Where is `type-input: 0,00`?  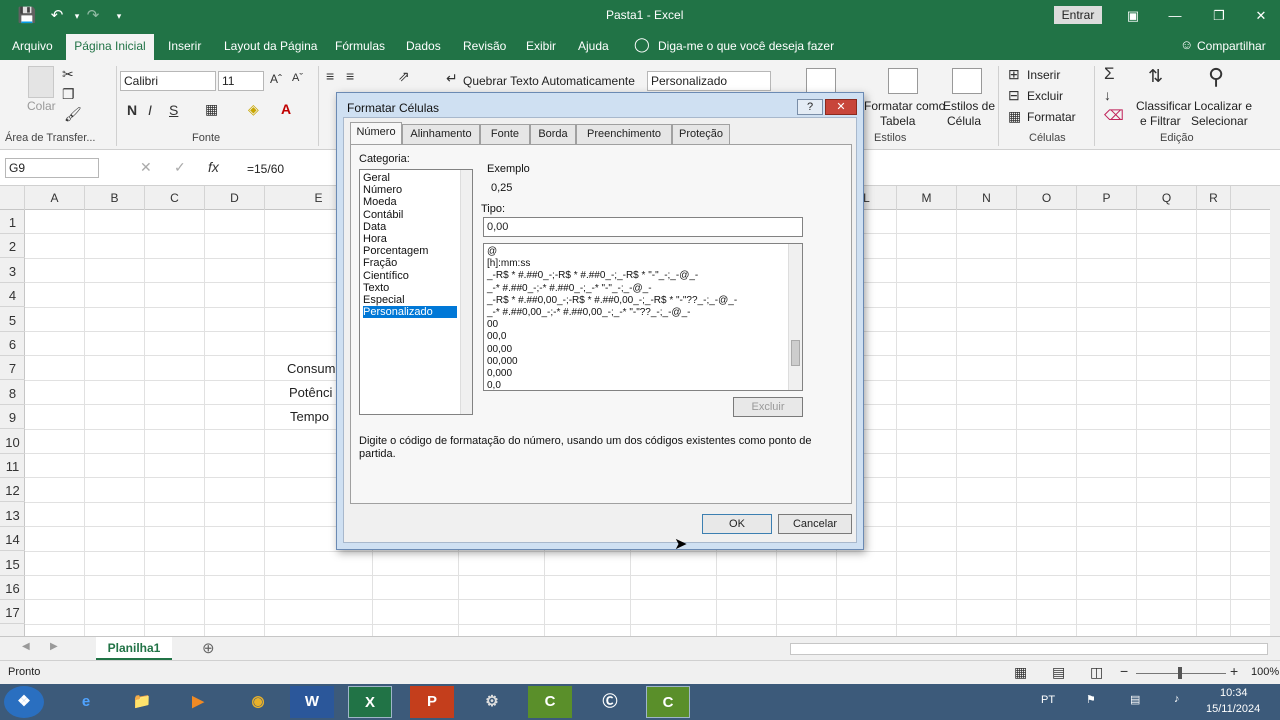
type-input: 0,00 is located at coordinates (643, 227).